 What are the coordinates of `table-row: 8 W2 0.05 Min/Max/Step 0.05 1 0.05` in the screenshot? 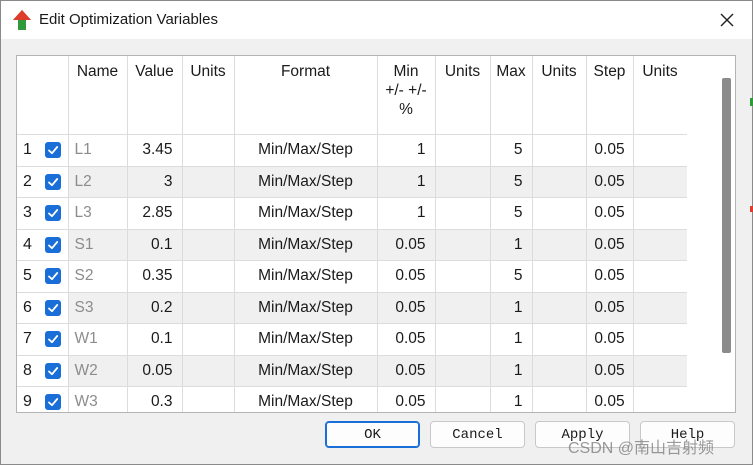 It's located at (352, 371).